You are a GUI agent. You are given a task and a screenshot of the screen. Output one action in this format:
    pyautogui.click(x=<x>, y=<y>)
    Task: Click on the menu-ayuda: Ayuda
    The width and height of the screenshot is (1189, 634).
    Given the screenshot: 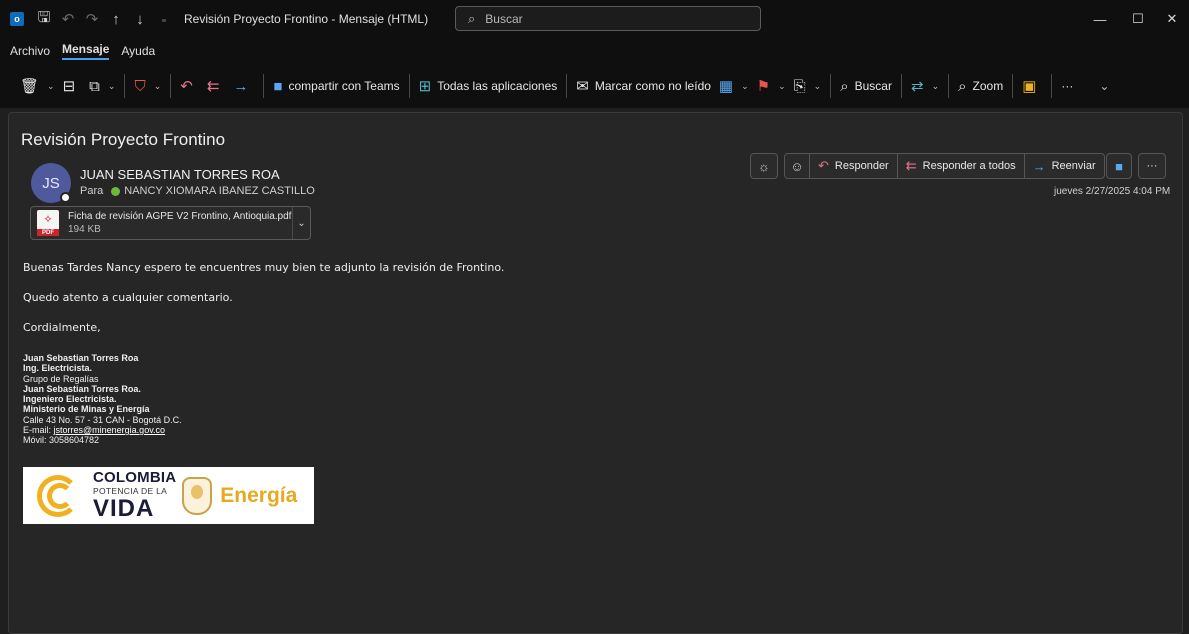 What is the action you would take?
    pyautogui.click(x=138, y=51)
    